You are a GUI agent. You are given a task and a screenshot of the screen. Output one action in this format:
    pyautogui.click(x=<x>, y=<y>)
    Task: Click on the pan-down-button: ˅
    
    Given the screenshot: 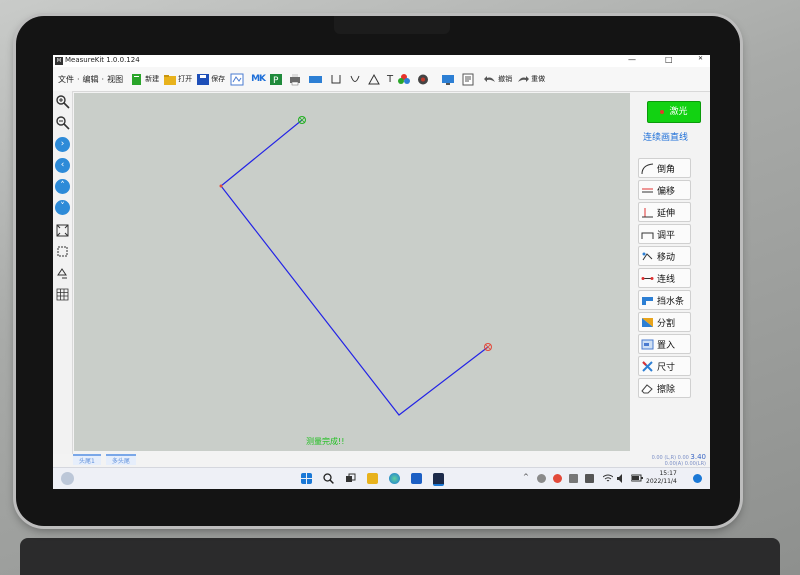 What is the action you would take?
    pyautogui.click(x=62, y=207)
    